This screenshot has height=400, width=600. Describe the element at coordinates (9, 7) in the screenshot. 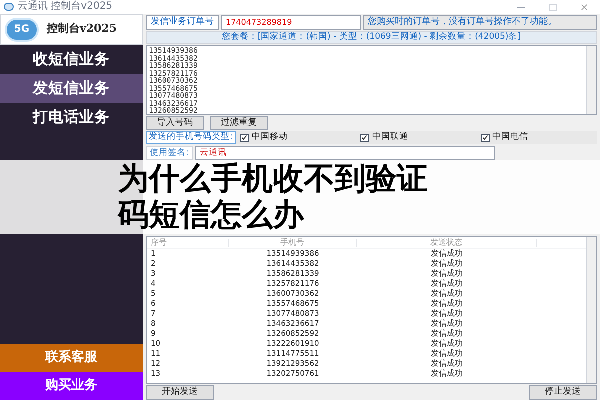

I see `app-icon` at that location.